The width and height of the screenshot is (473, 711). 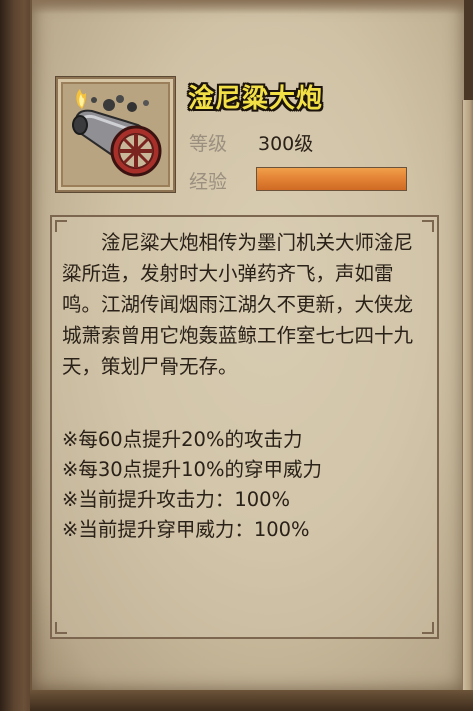 What do you see at coordinates (176, 499) in the screenshot?
I see `effect-line: ※当前提升攻击力：100%` at bounding box center [176, 499].